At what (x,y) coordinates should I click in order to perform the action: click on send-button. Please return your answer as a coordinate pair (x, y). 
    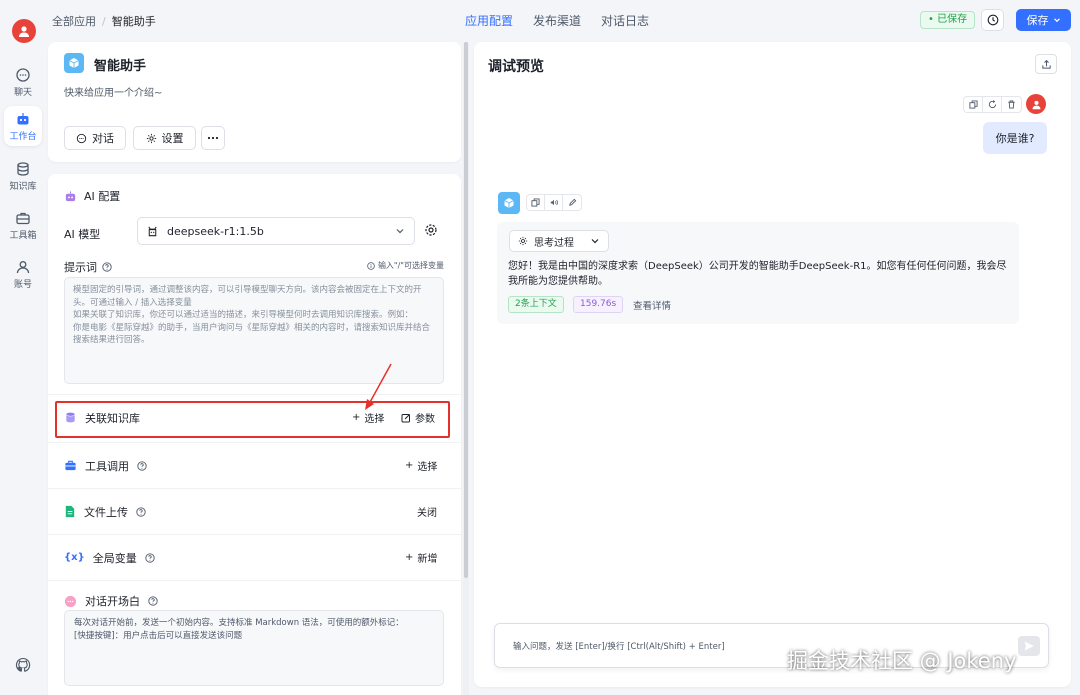
    Looking at the image, I should click on (1029, 646).